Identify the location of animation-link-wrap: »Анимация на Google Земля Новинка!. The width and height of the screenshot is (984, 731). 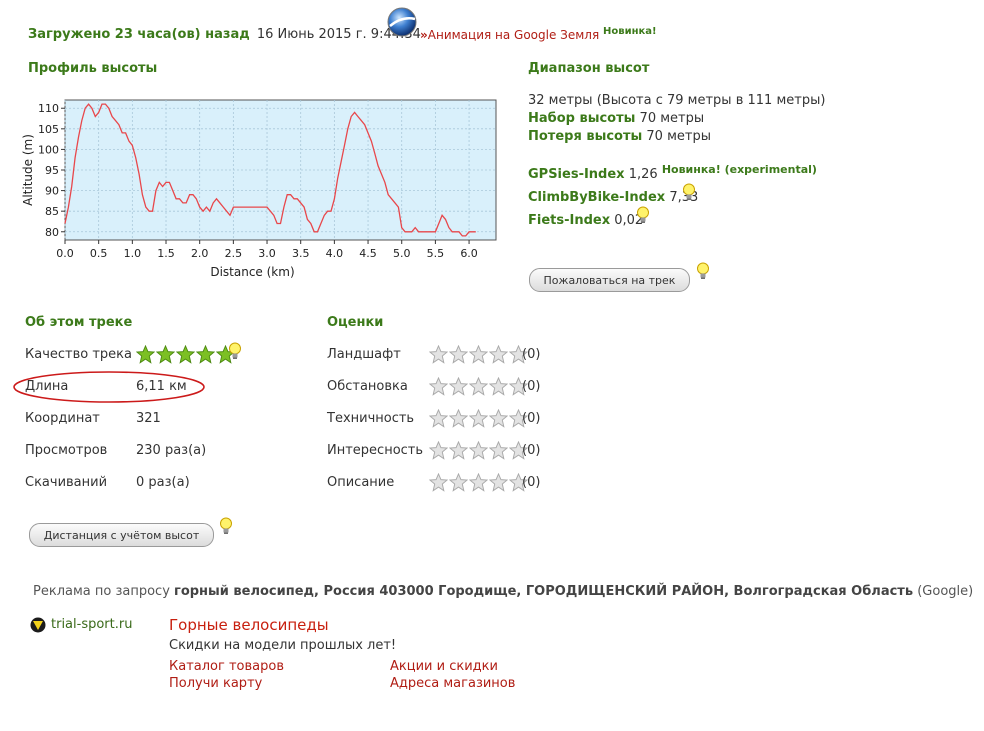
(538, 34).